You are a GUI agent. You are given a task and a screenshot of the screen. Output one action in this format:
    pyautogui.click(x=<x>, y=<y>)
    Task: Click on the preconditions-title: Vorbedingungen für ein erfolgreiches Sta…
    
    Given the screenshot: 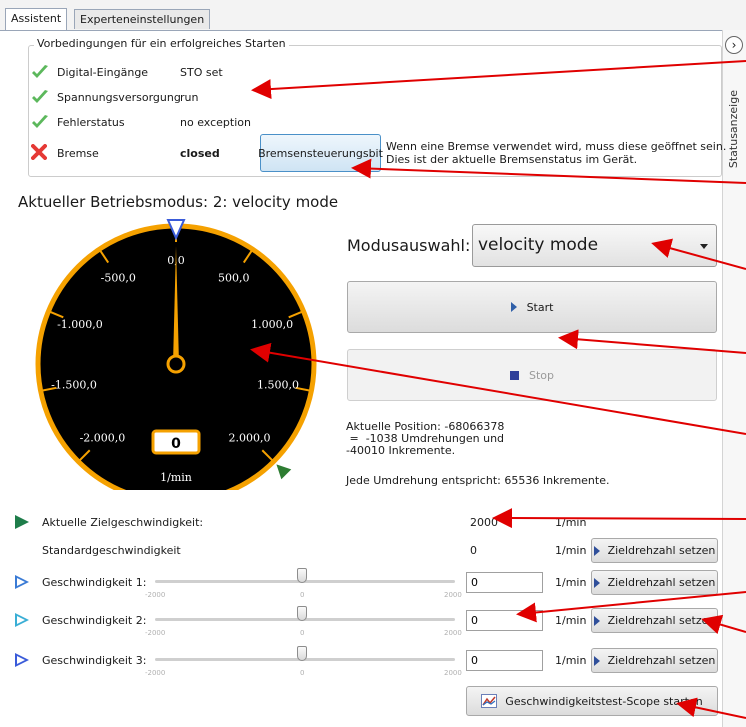 What is the action you would take?
    pyautogui.click(x=161, y=43)
    